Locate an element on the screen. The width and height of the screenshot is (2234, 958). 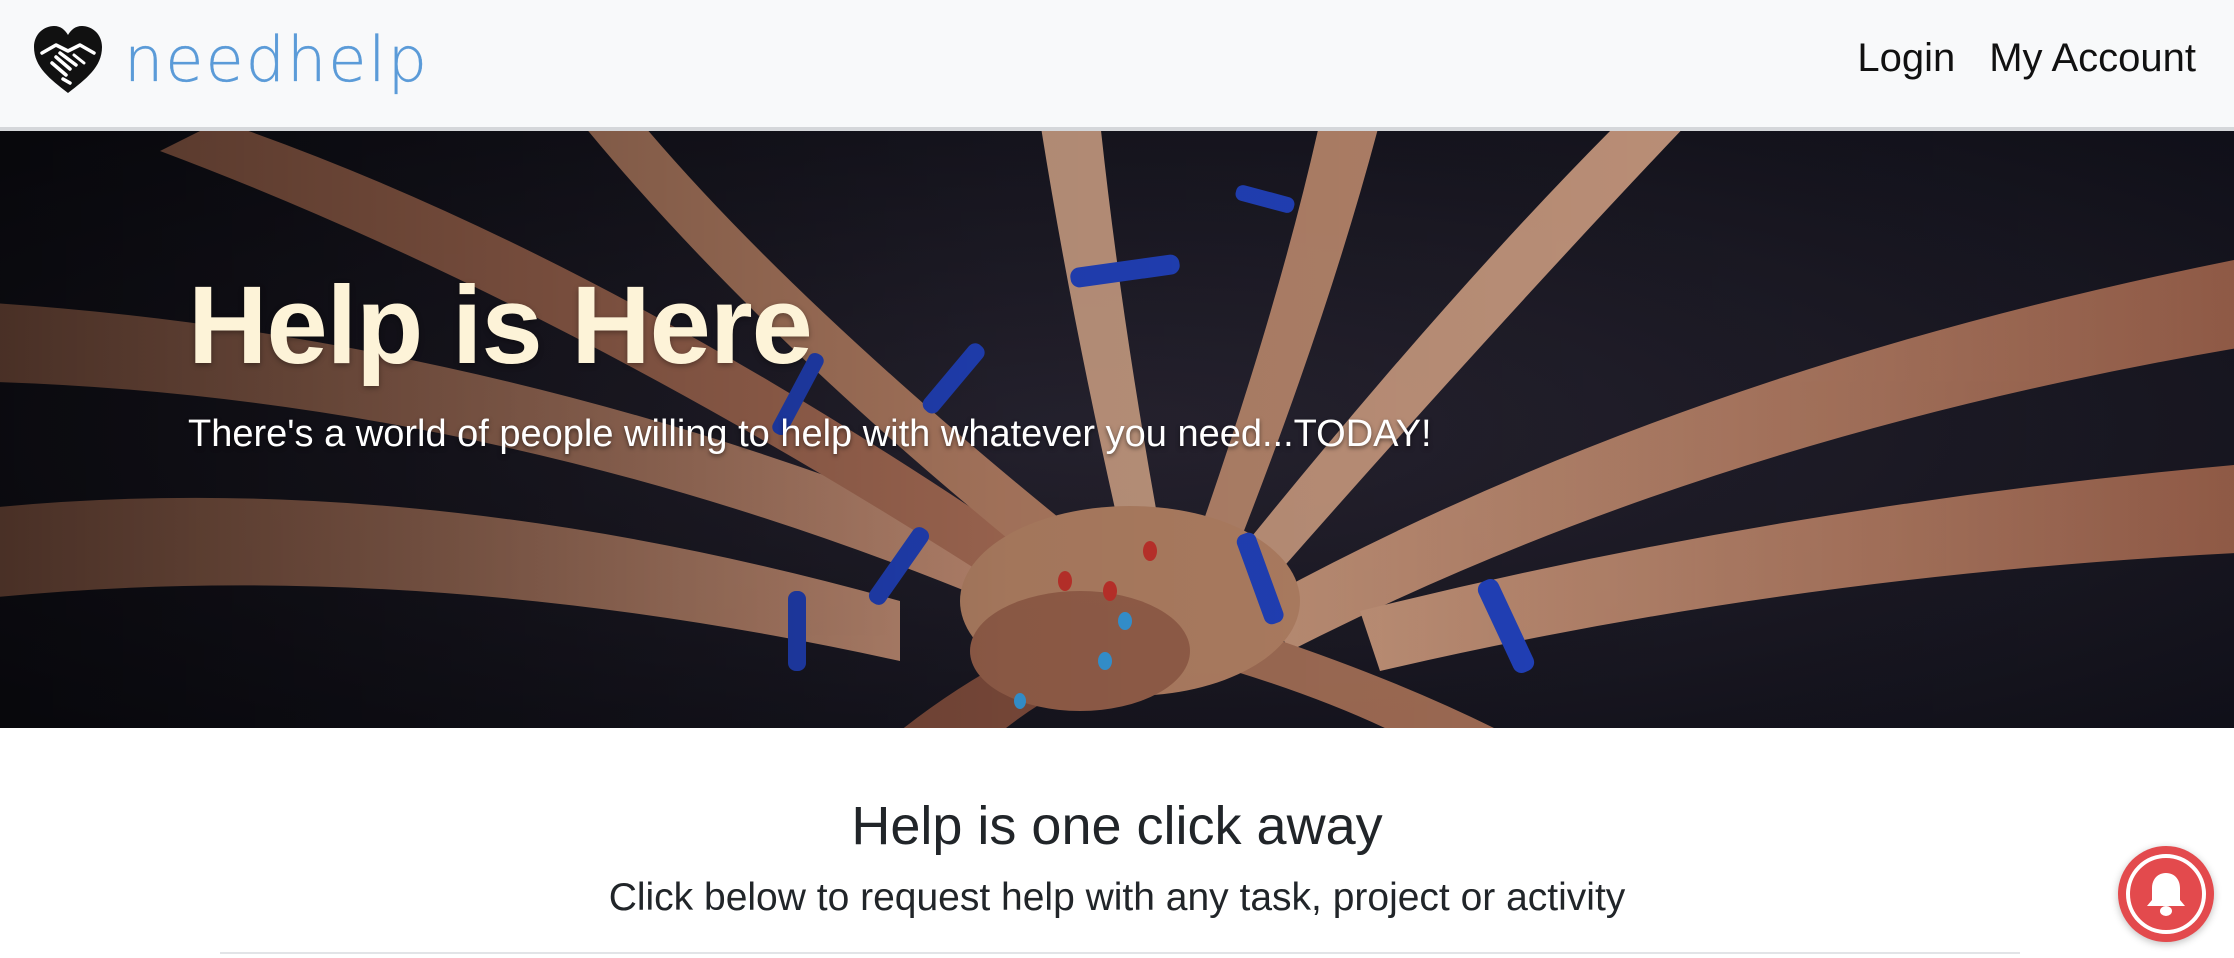
notification-bell-button is located at coordinates (2166, 894).